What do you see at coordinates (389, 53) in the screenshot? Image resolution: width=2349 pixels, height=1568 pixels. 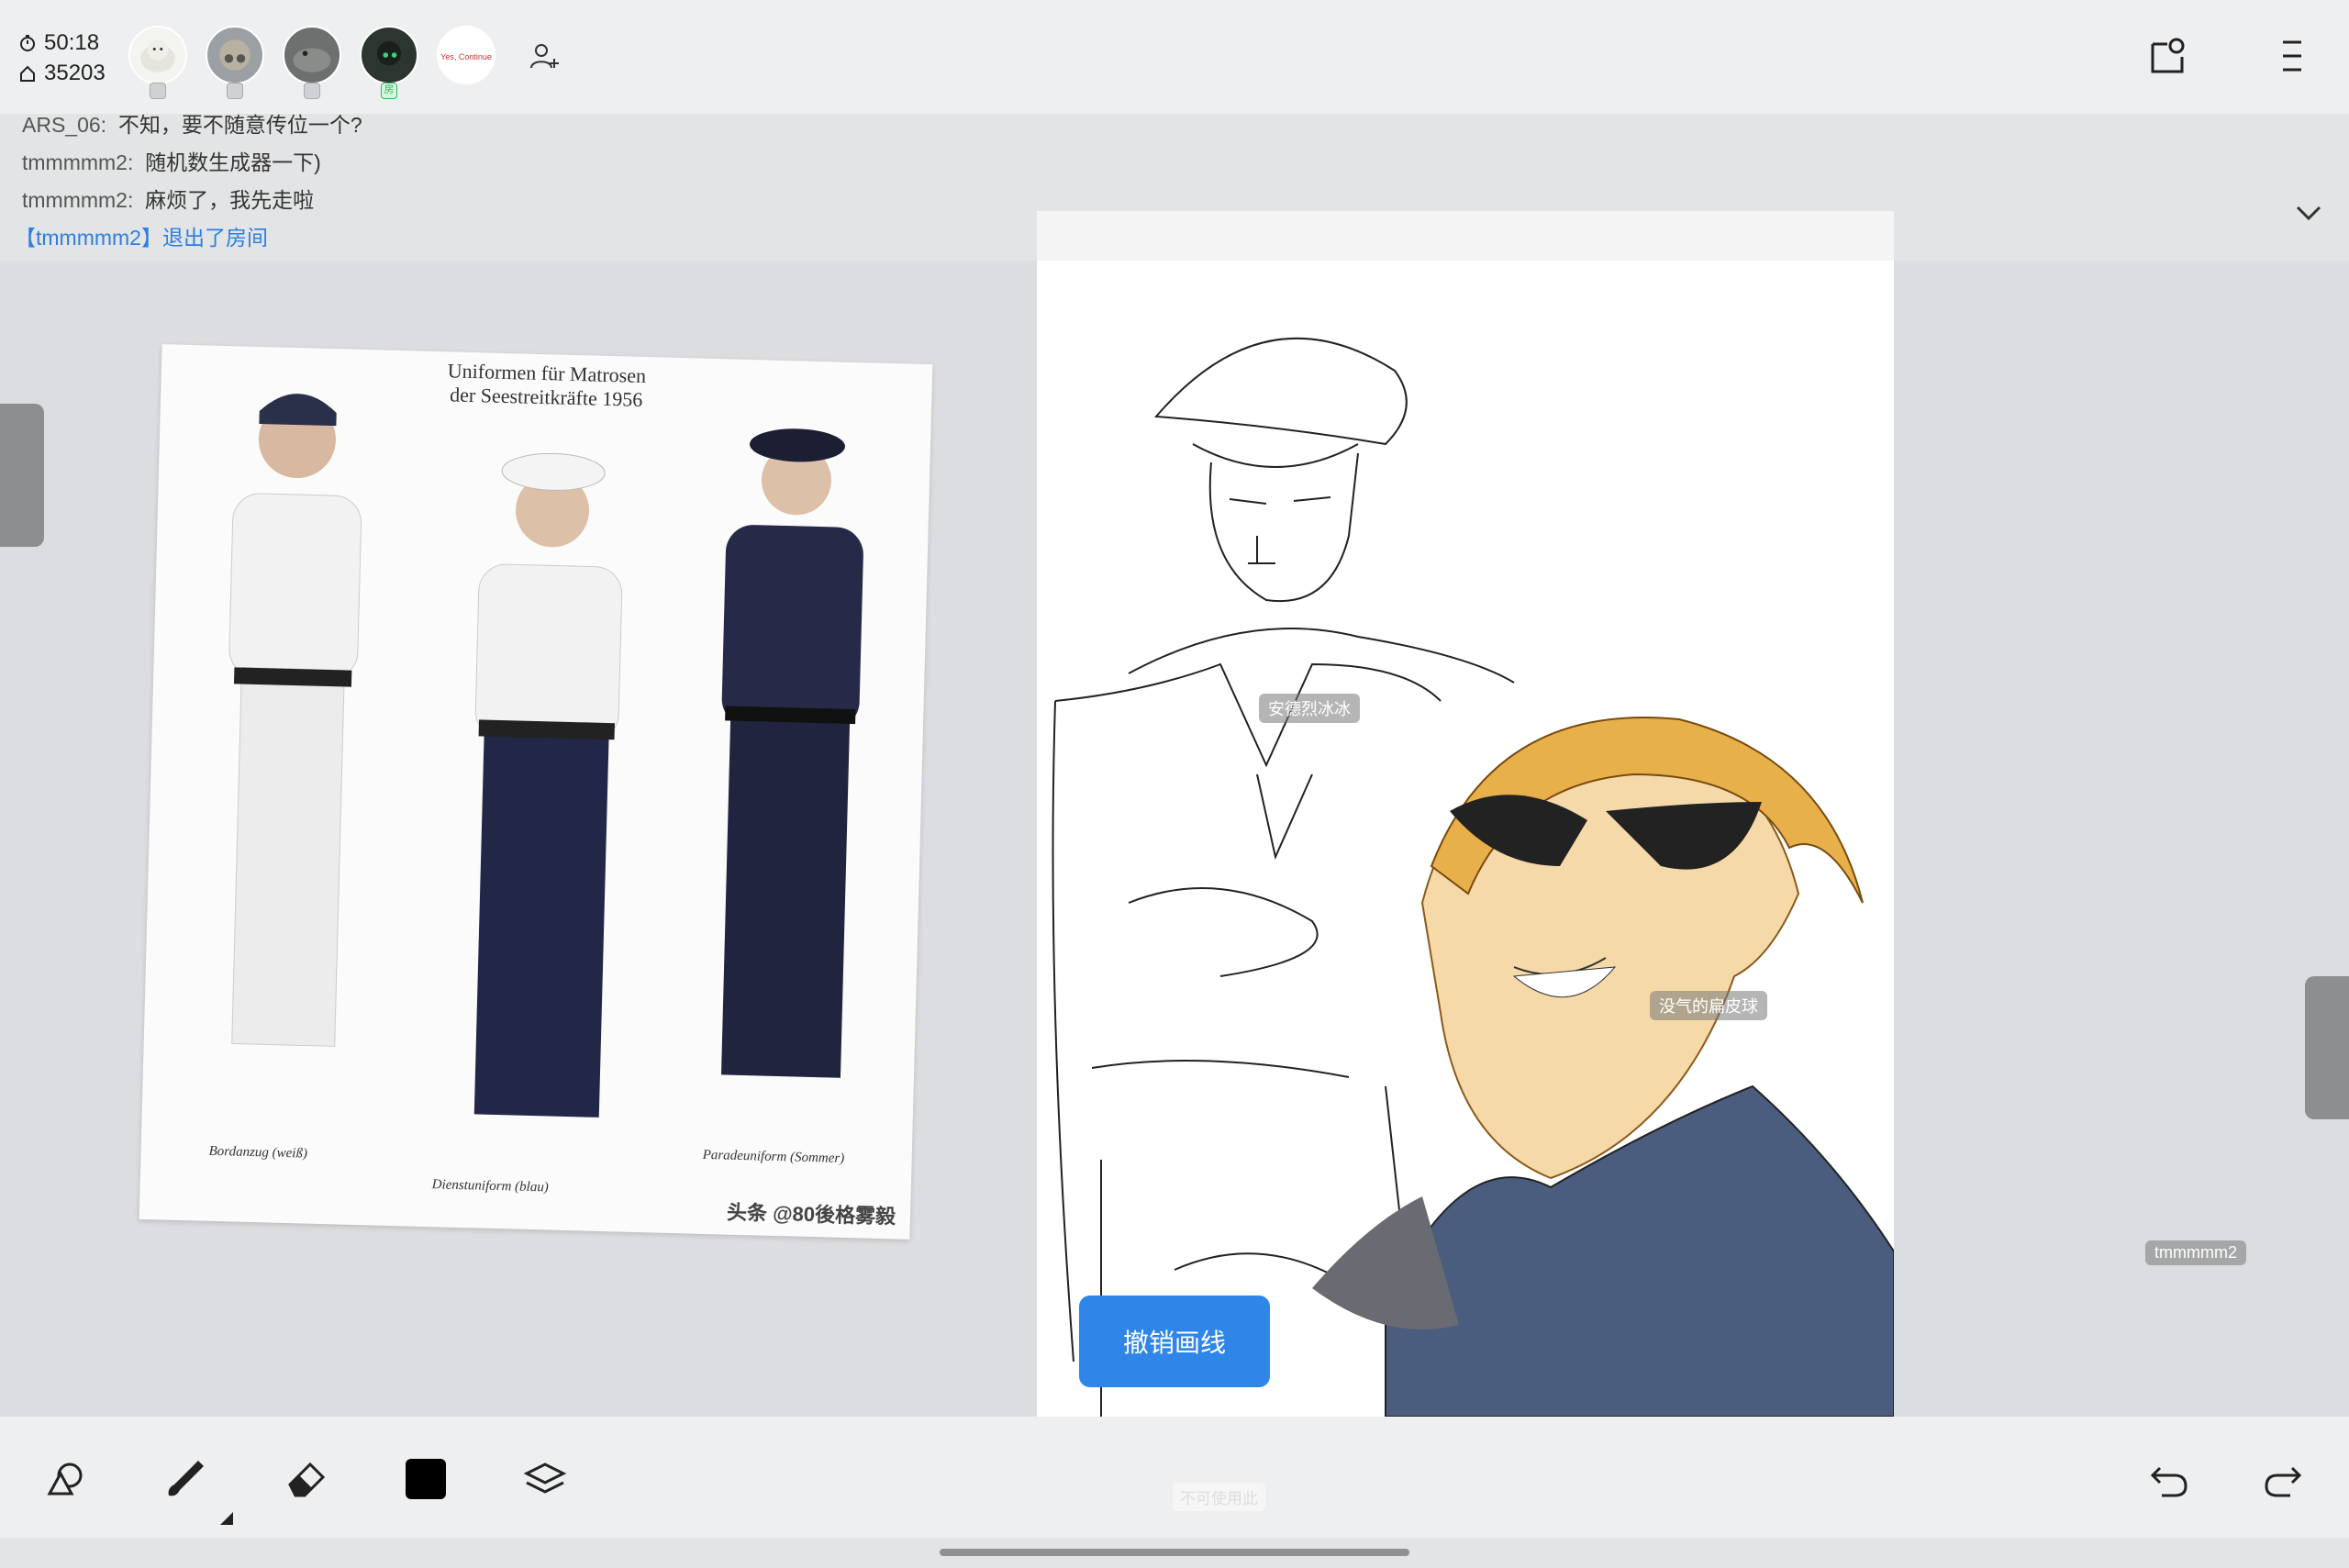 I see `avatar-character-image` at bounding box center [389, 53].